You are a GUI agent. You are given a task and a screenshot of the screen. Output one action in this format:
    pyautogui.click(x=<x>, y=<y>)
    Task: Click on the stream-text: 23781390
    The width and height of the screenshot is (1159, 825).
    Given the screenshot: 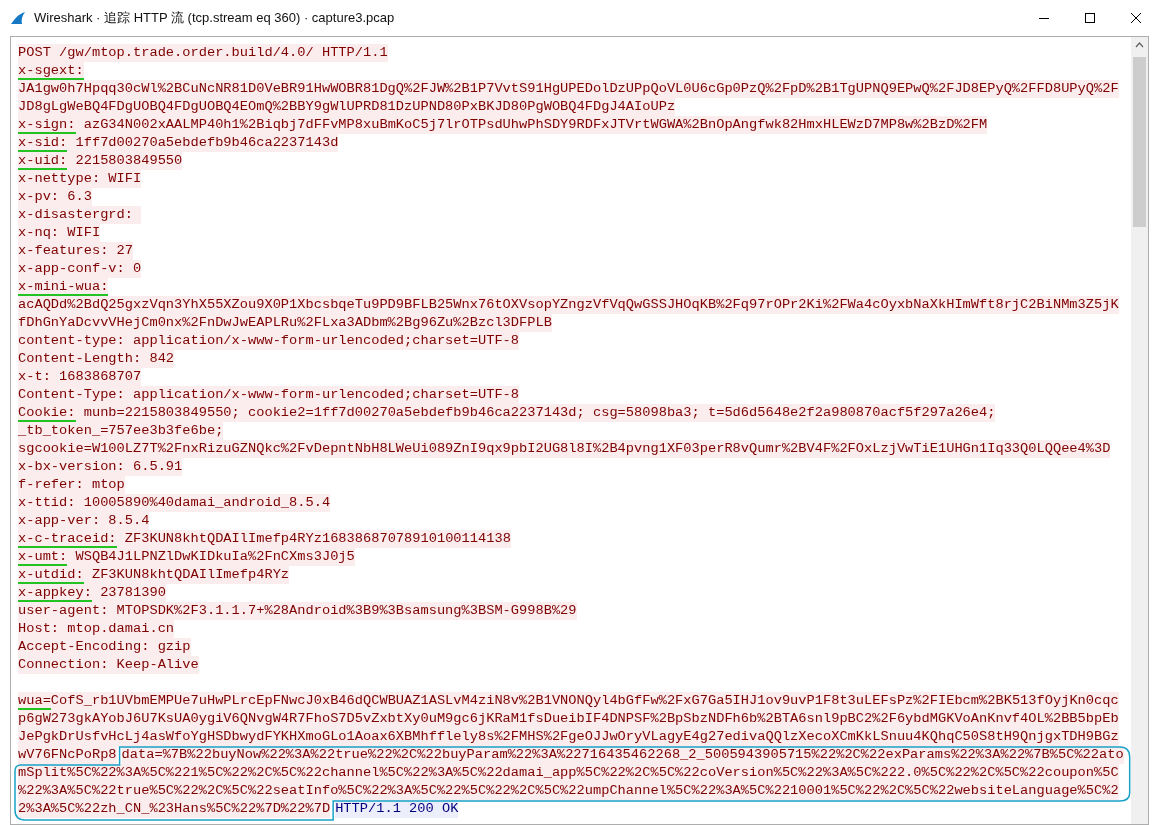 What is the action you would take?
    pyautogui.click(x=128, y=593)
    